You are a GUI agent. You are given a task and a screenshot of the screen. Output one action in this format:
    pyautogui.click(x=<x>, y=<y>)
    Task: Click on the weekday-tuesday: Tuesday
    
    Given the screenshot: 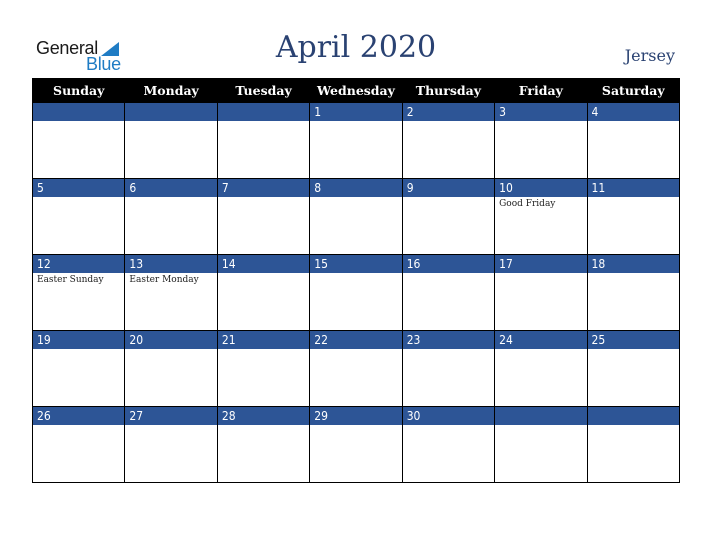 What is the action you would take?
    pyautogui.click(x=263, y=90)
    